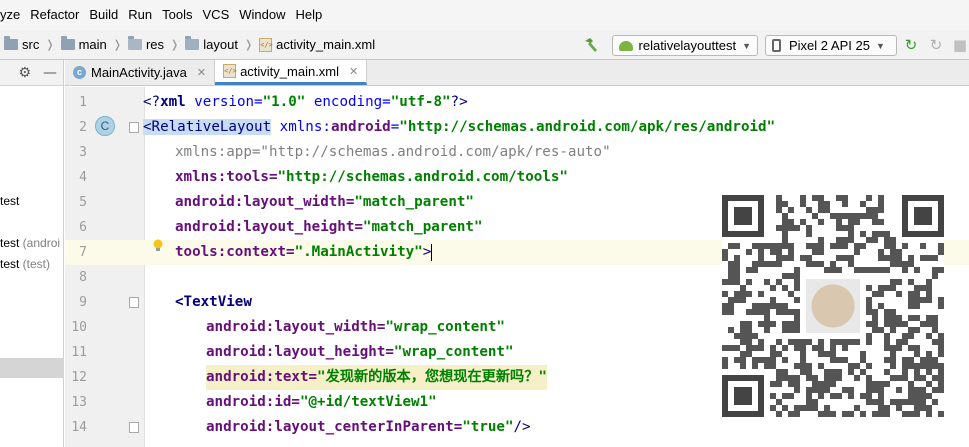  What do you see at coordinates (936, 45) in the screenshot?
I see `apply-code-changes-icon: ↻` at bounding box center [936, 45].